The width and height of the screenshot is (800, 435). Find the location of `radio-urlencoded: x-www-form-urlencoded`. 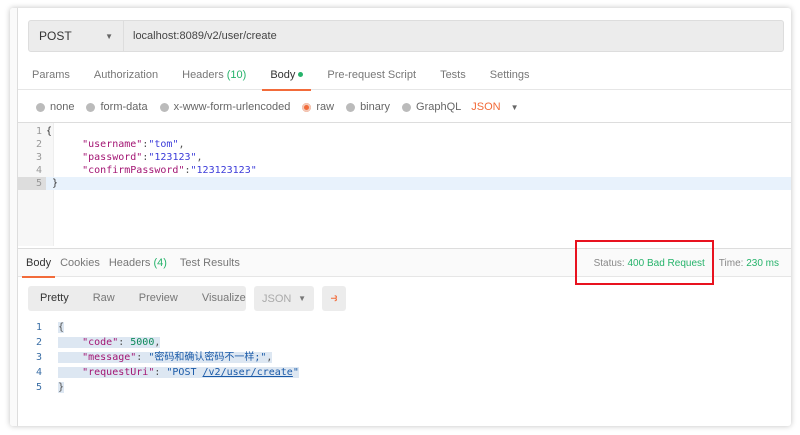

radio-urlencoded: x-www-form-urlencoded is located at coordinates (225, 107).